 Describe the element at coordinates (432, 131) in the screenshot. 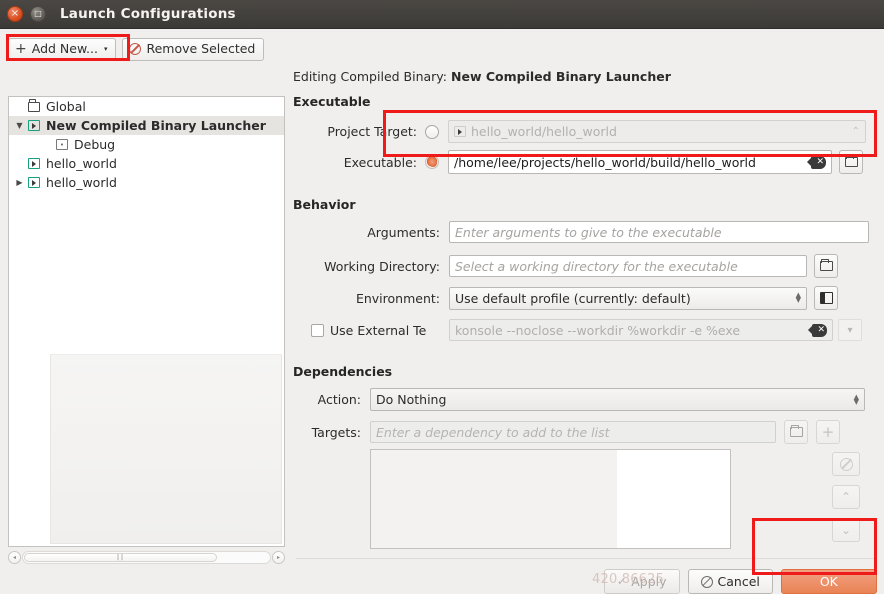

I see `project-target-radio` at that location.